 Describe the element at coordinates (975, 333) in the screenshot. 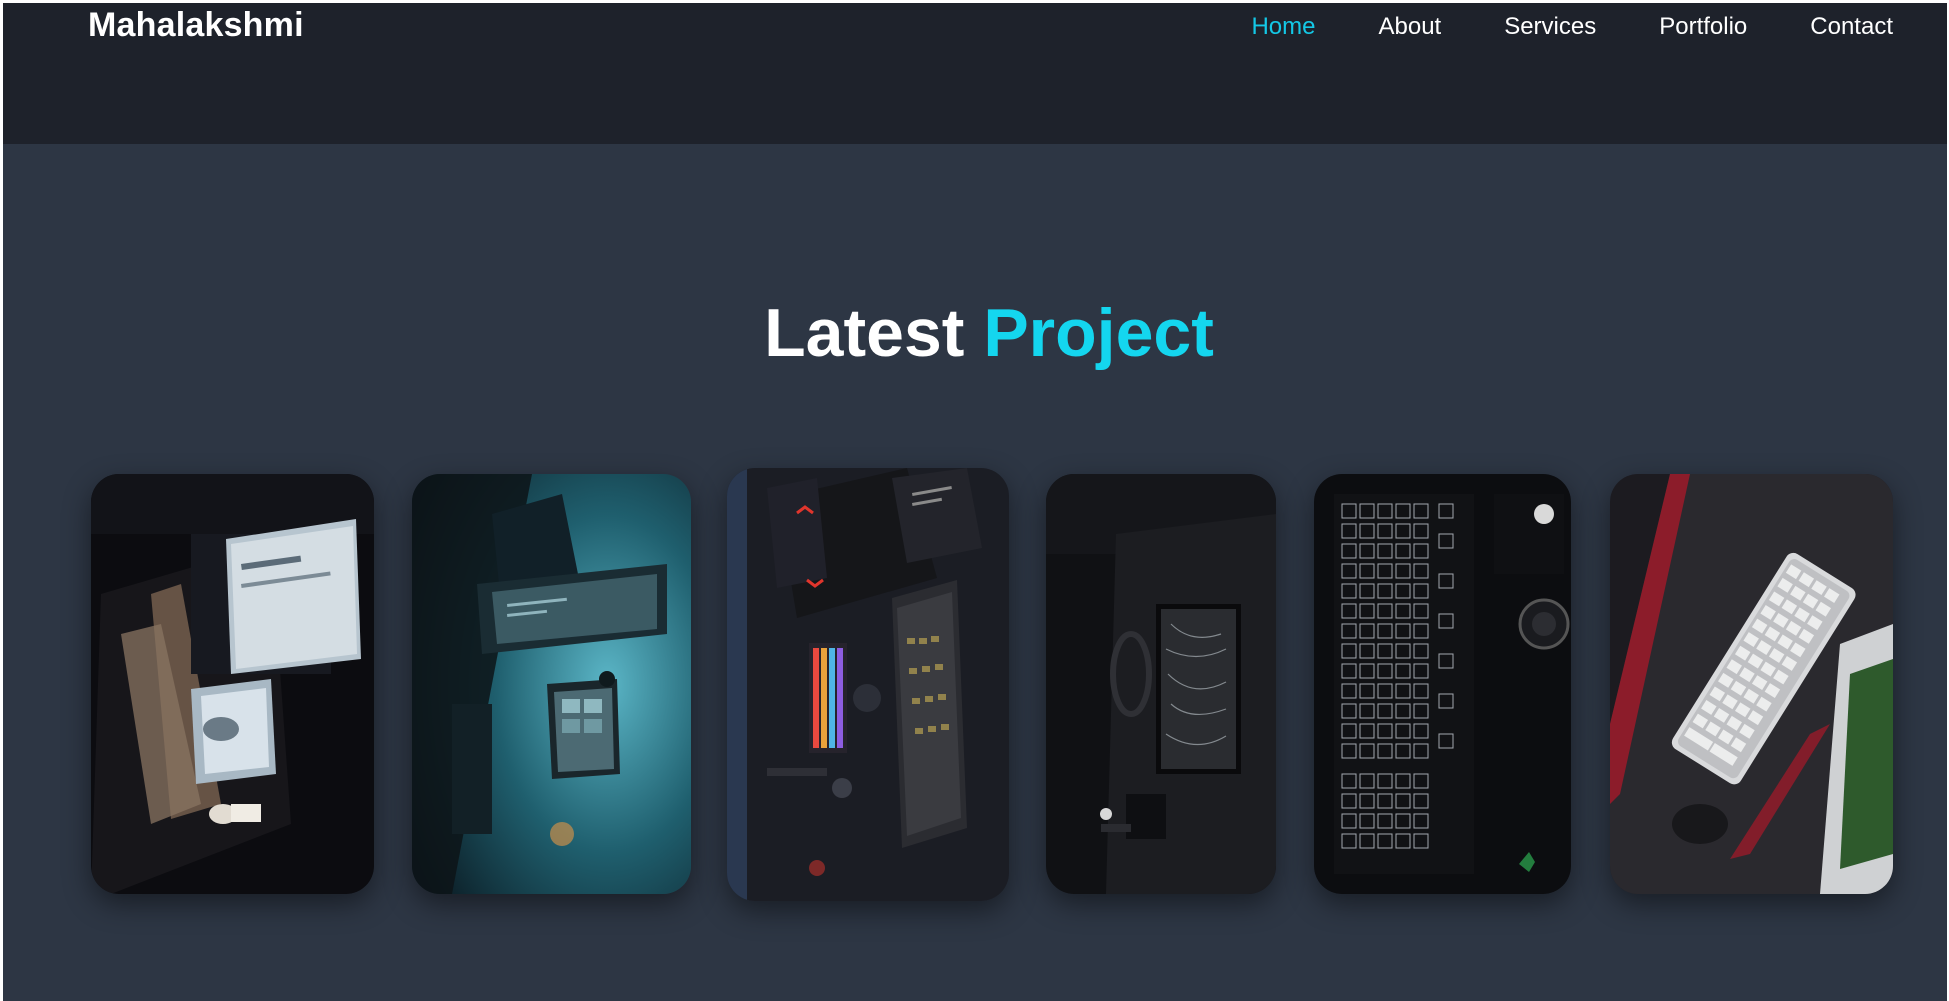

I see `section-title: Latest Project` at that location.